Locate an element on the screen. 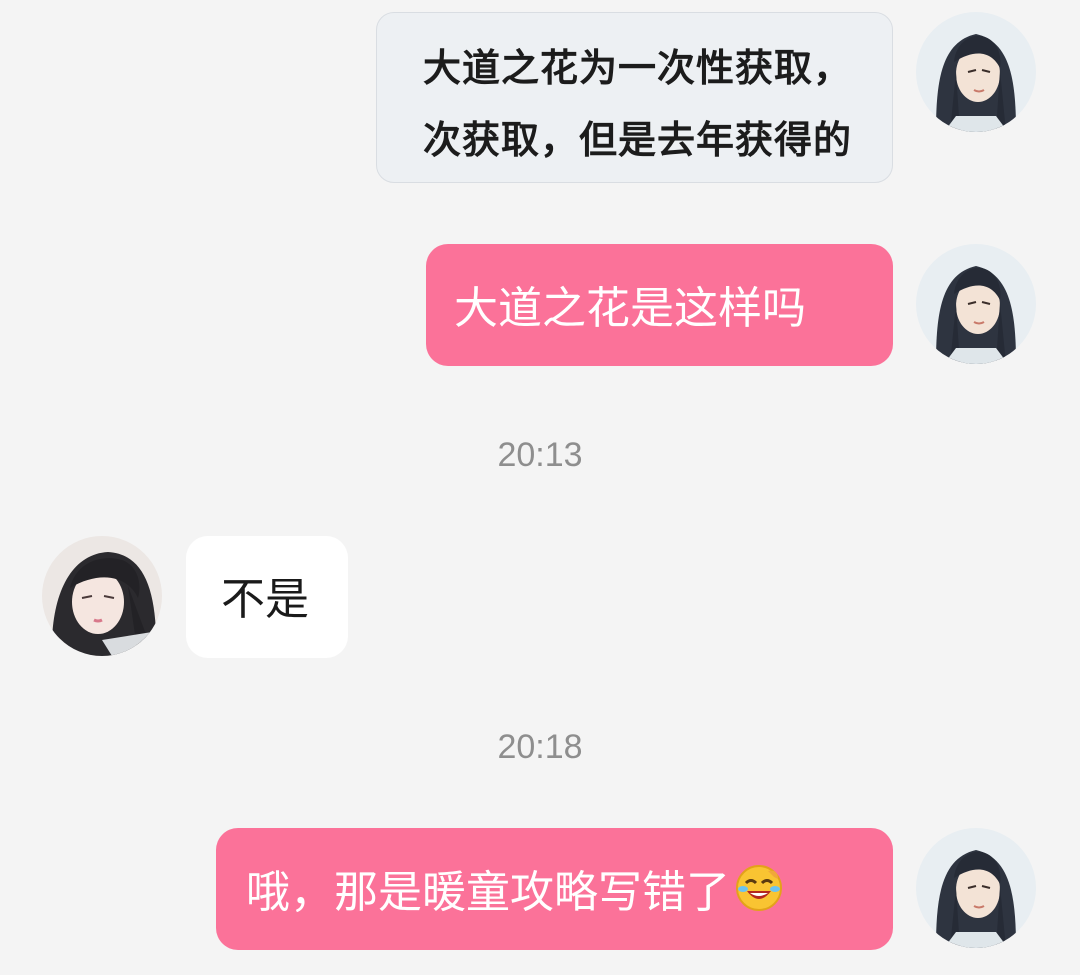  female-portrait-icon is located at coordinates (102, 596).